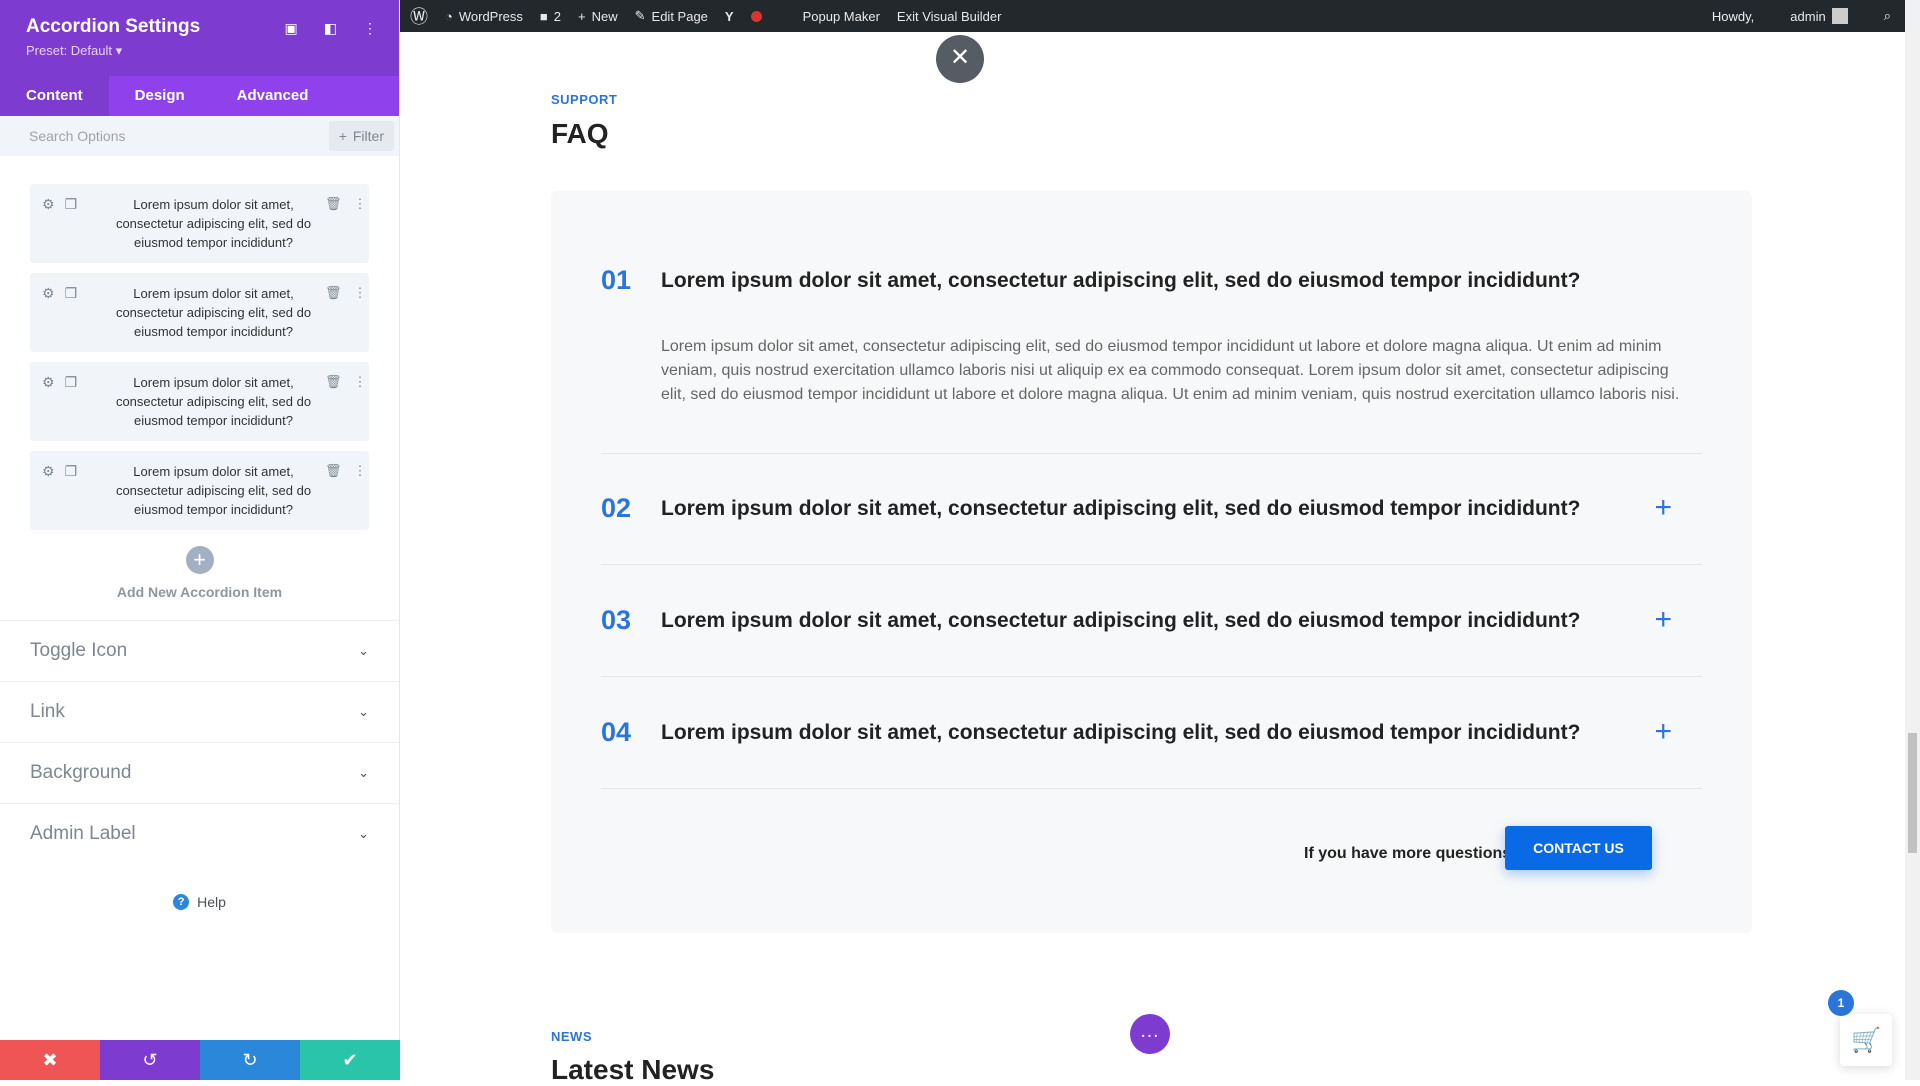 The image size is (1920, 1086). What do you see at coordinates (211, 902) in the screenshot?
I see `help-label: Help` at bounding box center [211, 902].